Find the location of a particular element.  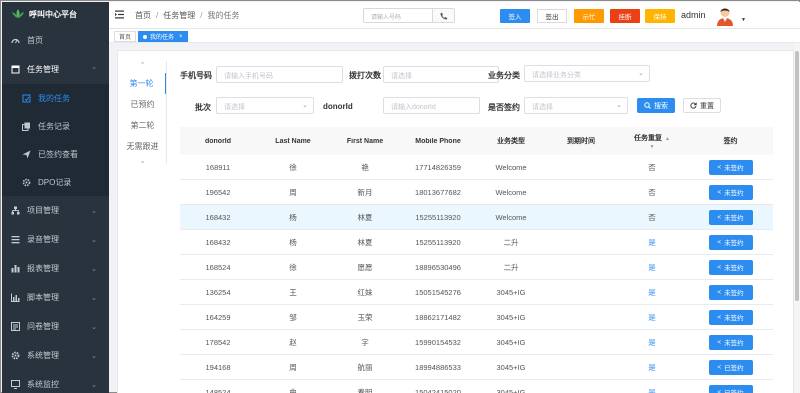

active-dot is located at coordinates (145, 36).